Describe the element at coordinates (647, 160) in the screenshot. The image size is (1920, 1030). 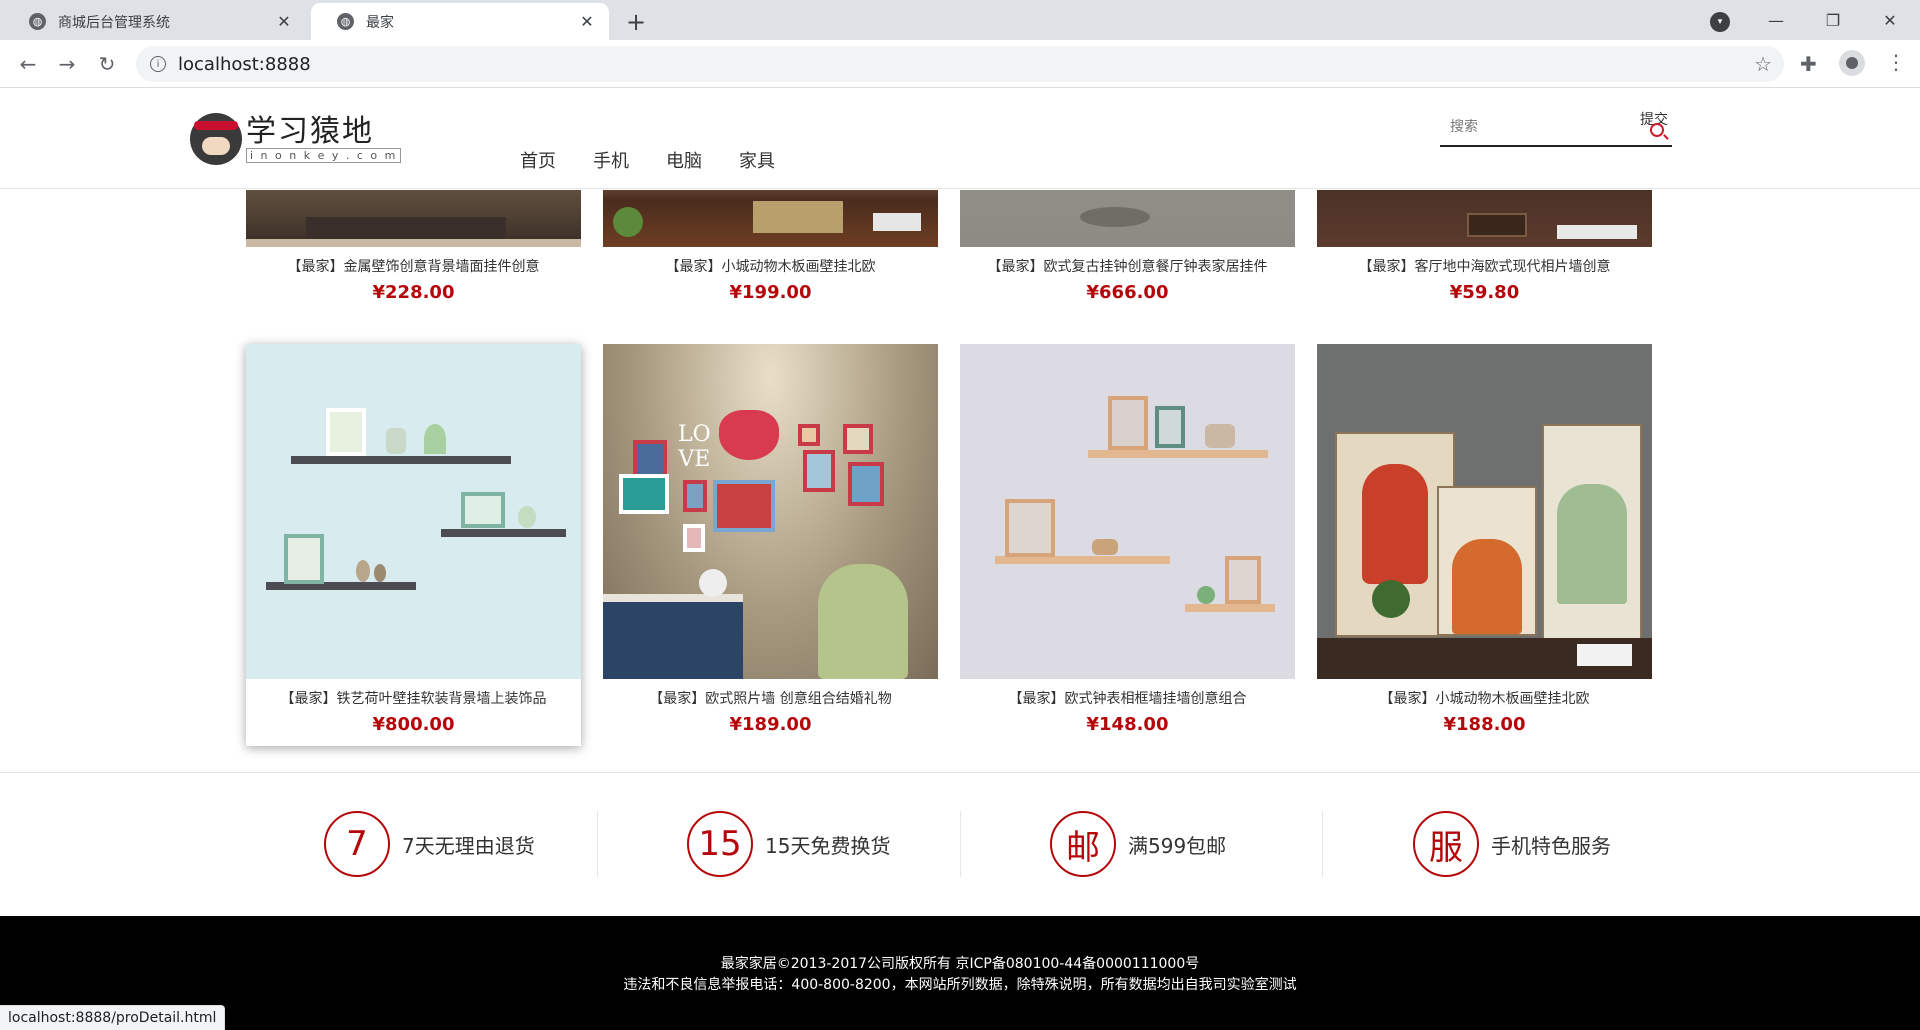
I see `main-nav: 首页 手机 电脑 家具` at that location.